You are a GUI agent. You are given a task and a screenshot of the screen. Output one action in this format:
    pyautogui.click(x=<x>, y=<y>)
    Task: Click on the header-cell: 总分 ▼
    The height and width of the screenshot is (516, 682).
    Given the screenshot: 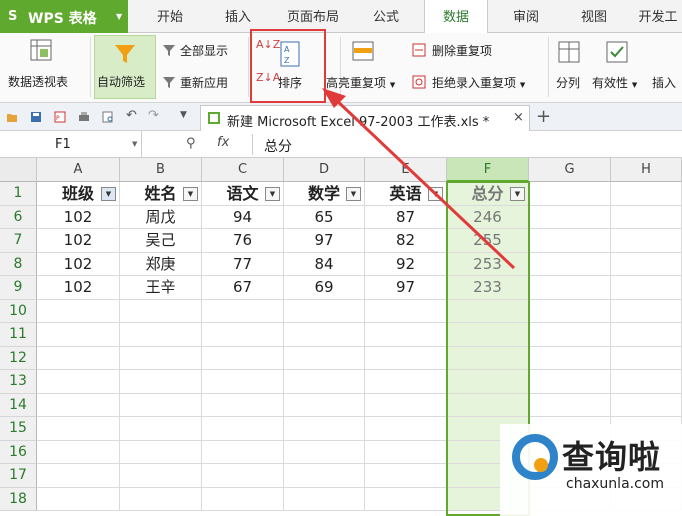 What is the action you would take?
    pyautogui.click(x=488, y=194)
    